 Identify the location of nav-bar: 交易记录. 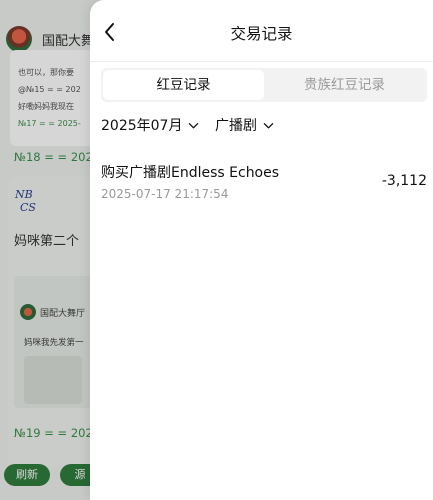
(261, 31).